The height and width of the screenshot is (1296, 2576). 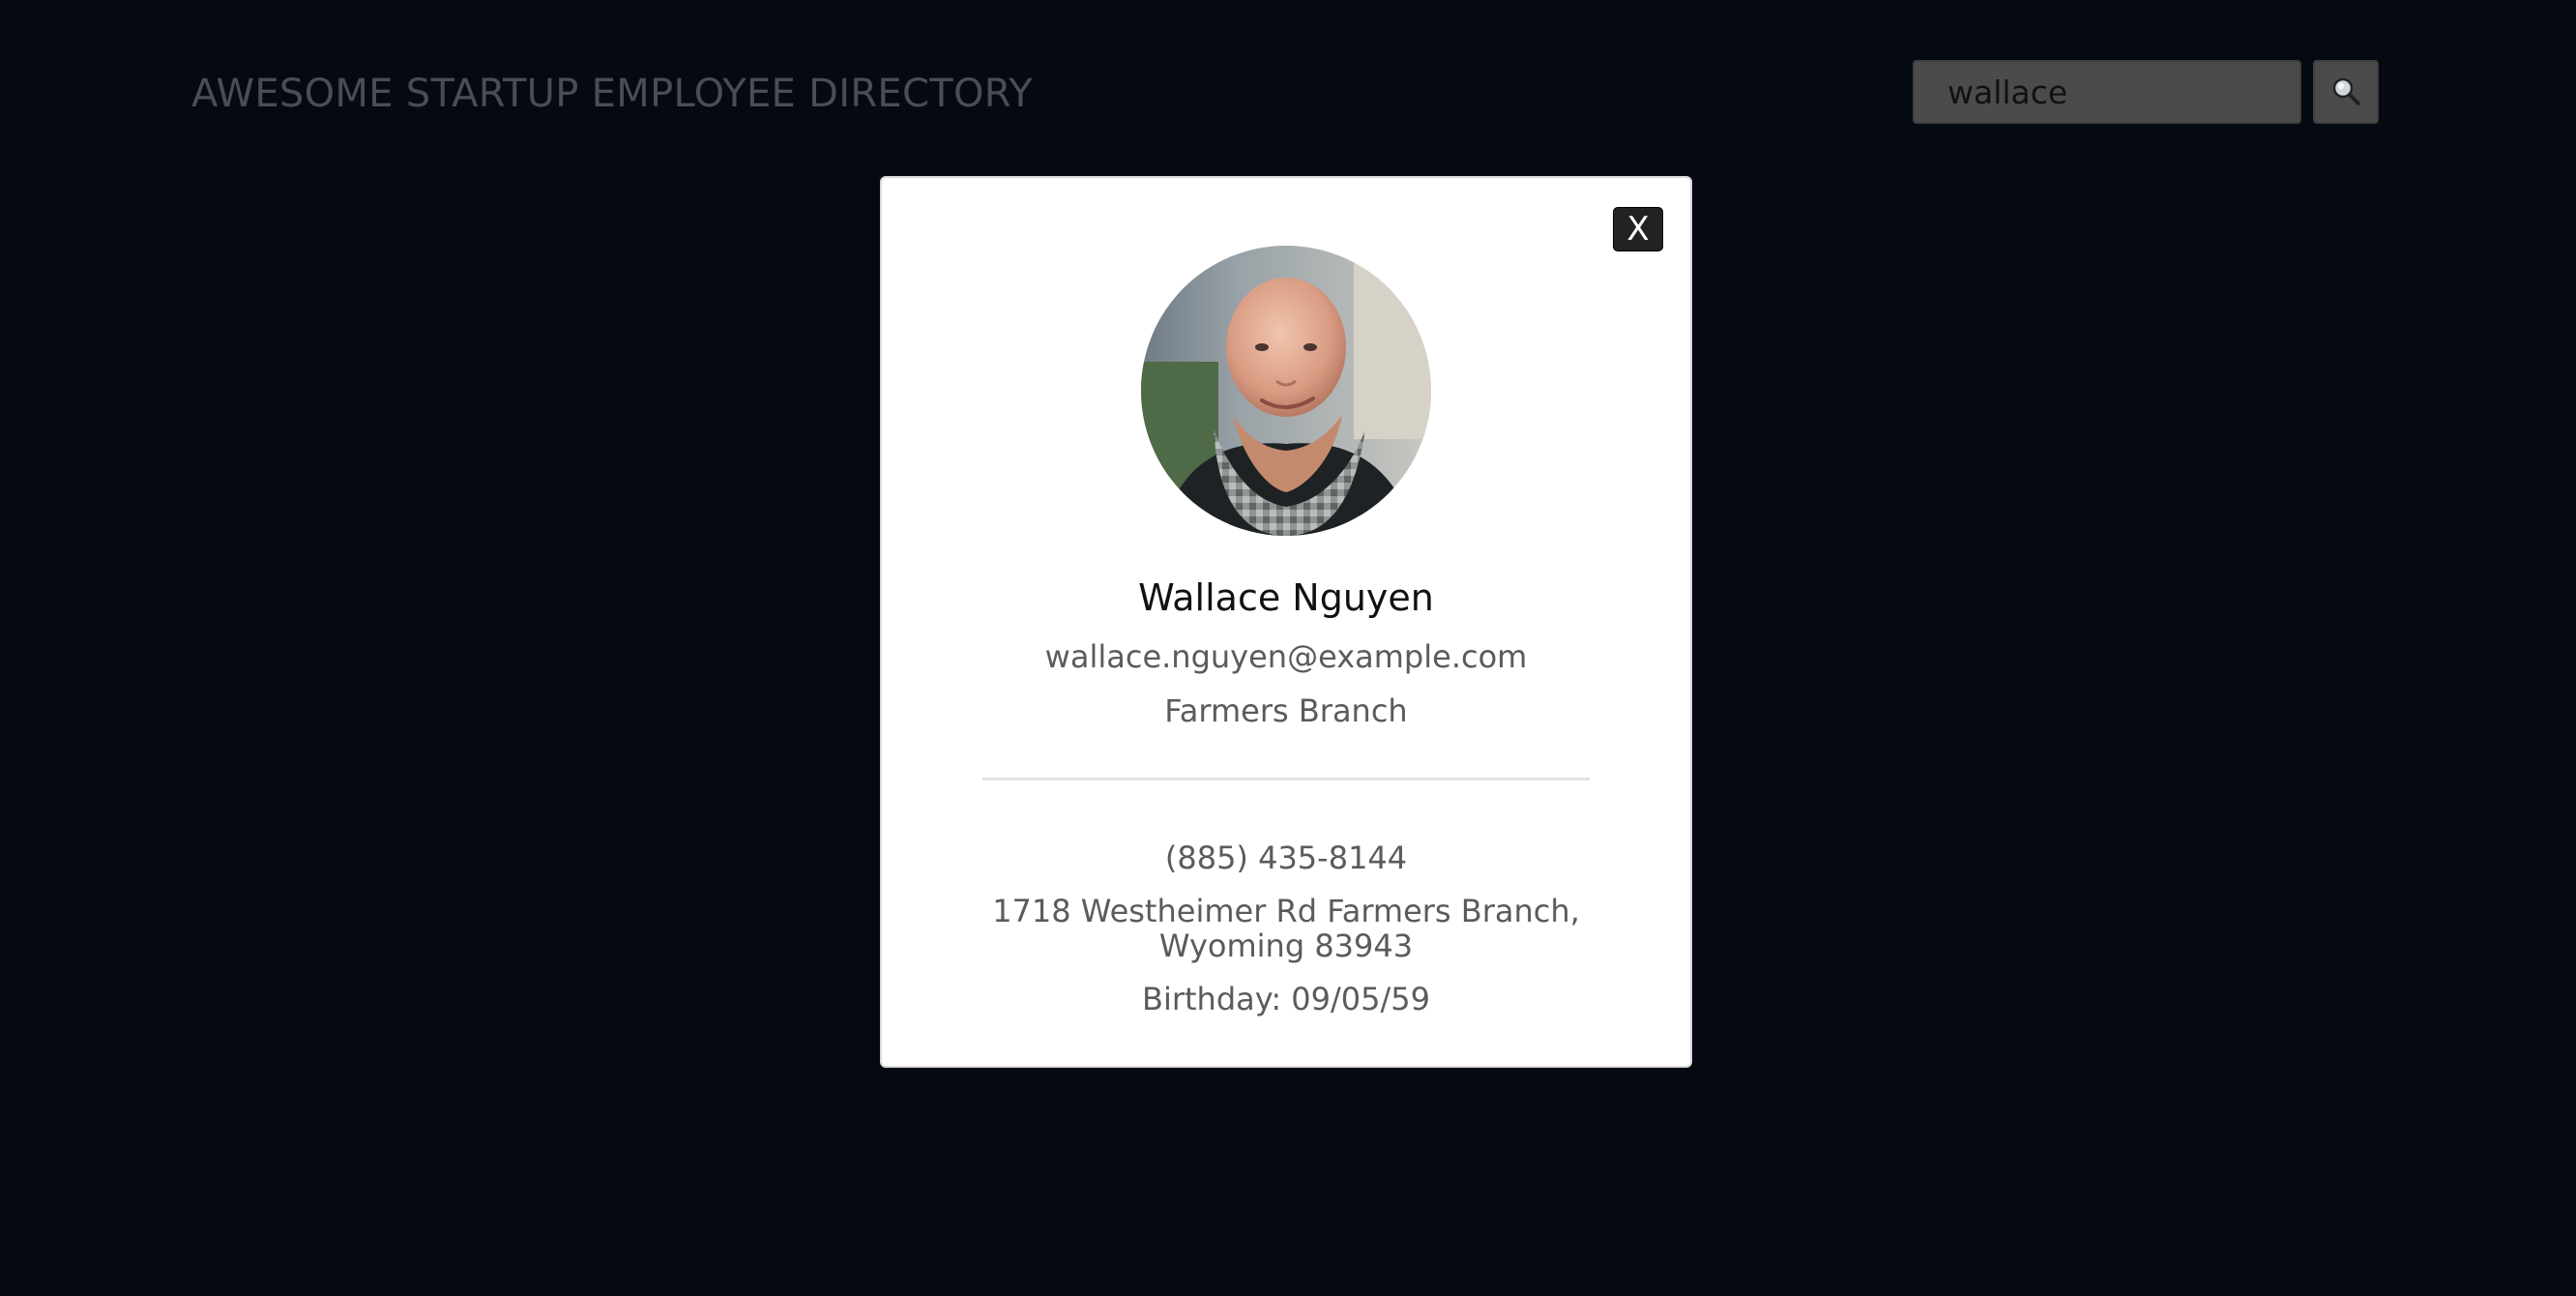 I want to click on employee-email: wallace.nguyen@example.com, so click(x=1286, y=656).